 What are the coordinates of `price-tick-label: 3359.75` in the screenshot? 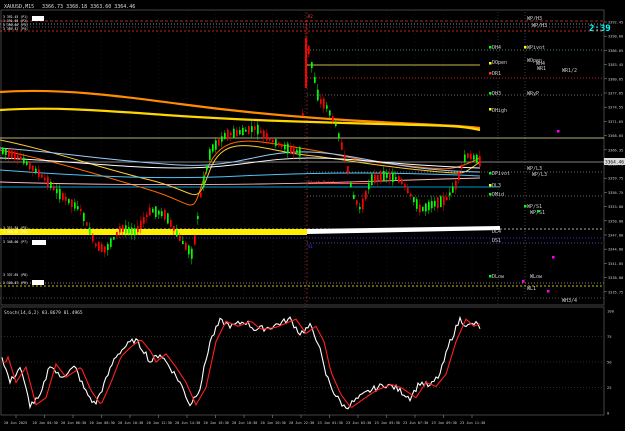 It's located at (615, 179).